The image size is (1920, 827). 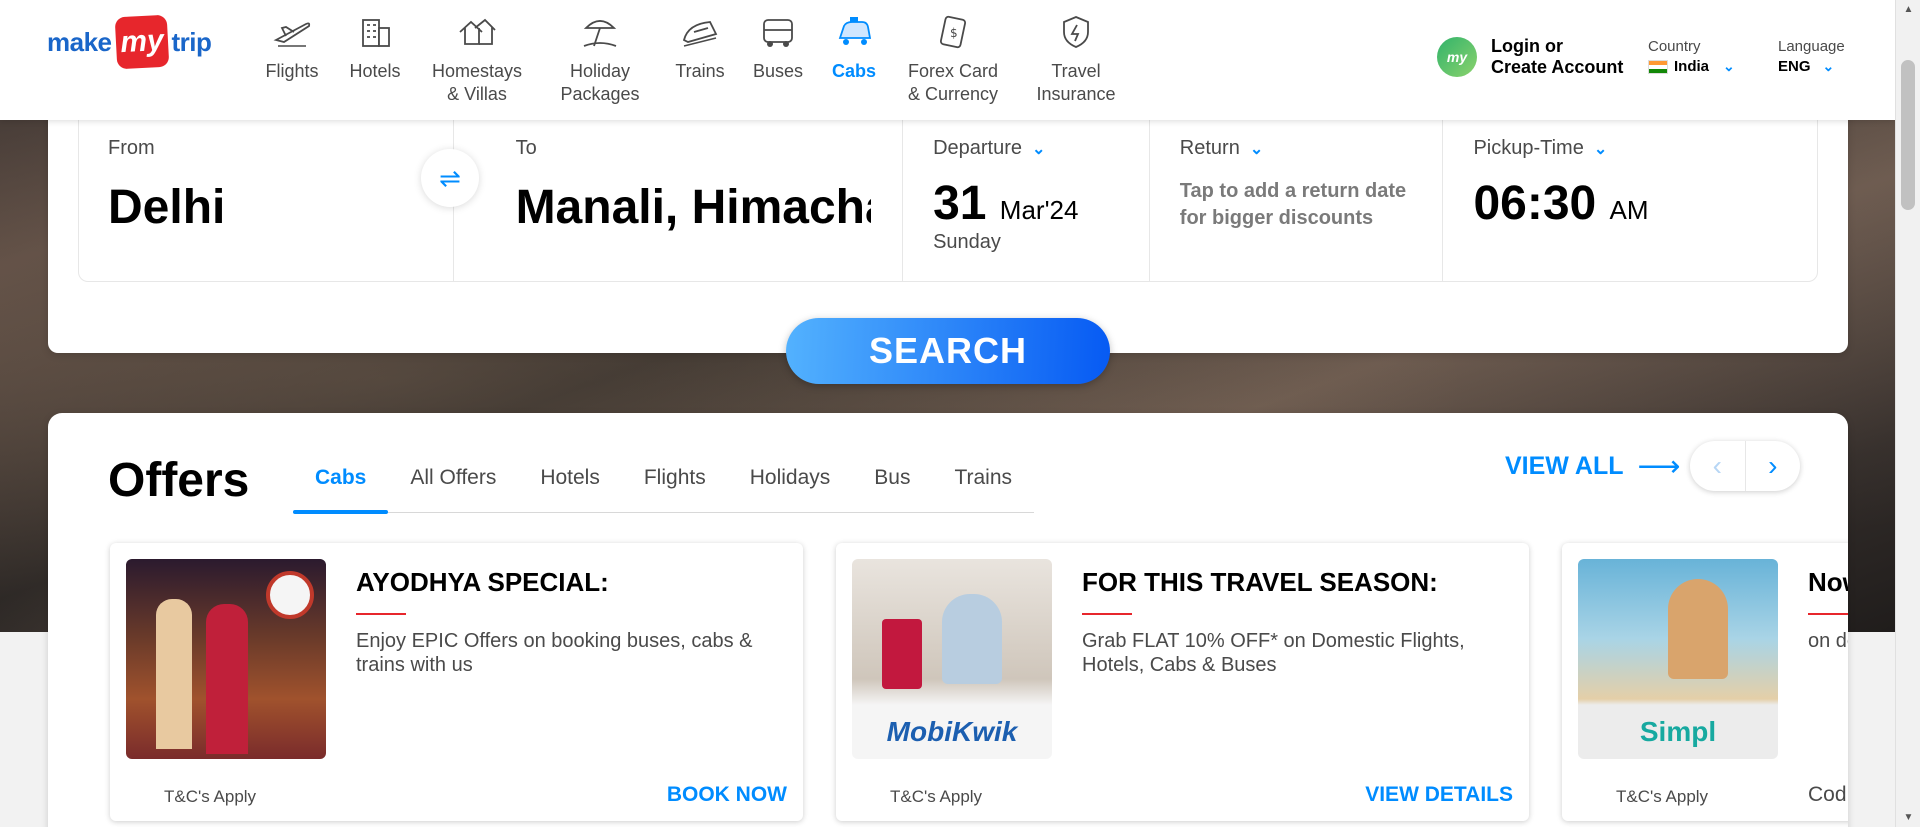 I want to click on country-selector: Country India ⌄, so click(x=1691, y=56).